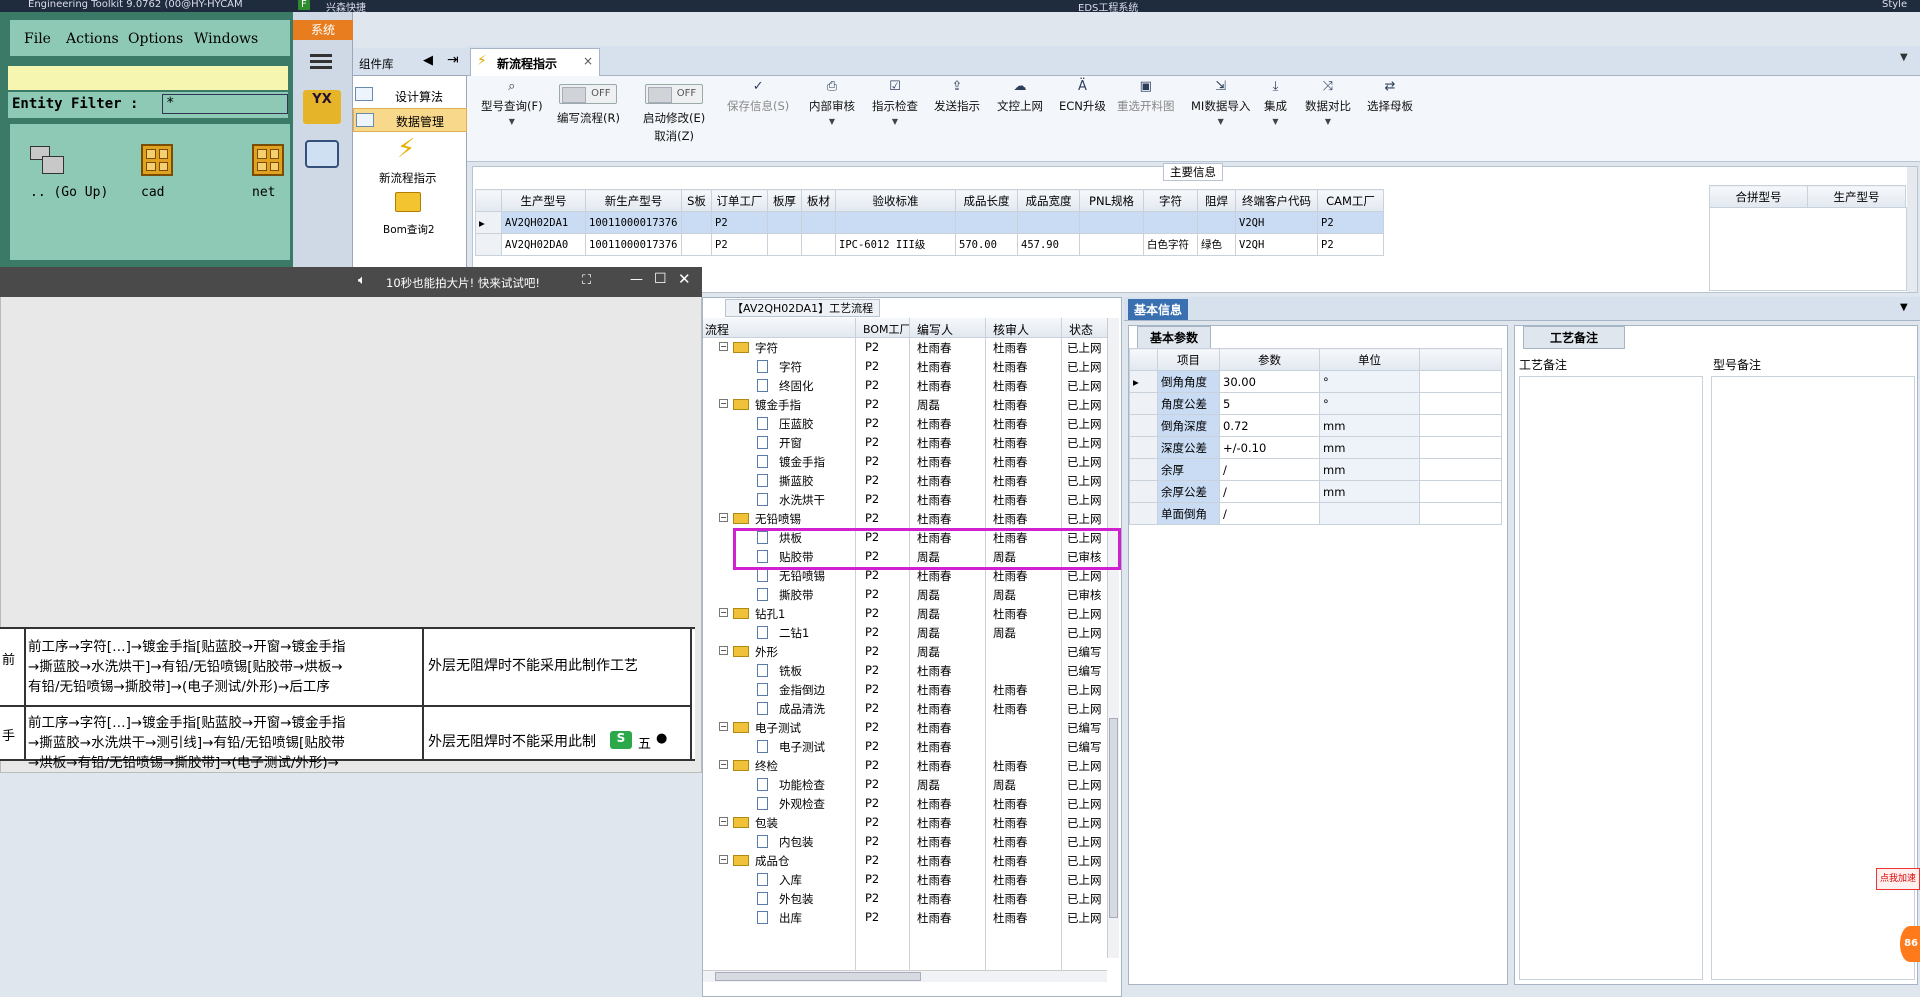 The image size is (1920, 997). Describe the element at coordinates (1269, 491) in the screenshot. I see `table-cell: /` at that location.